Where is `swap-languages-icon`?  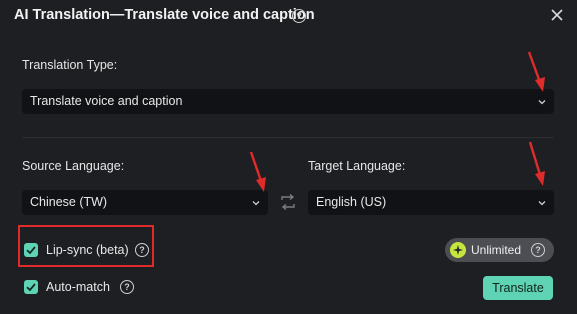
swap-languages-icon is located at coordinates (288, 202).